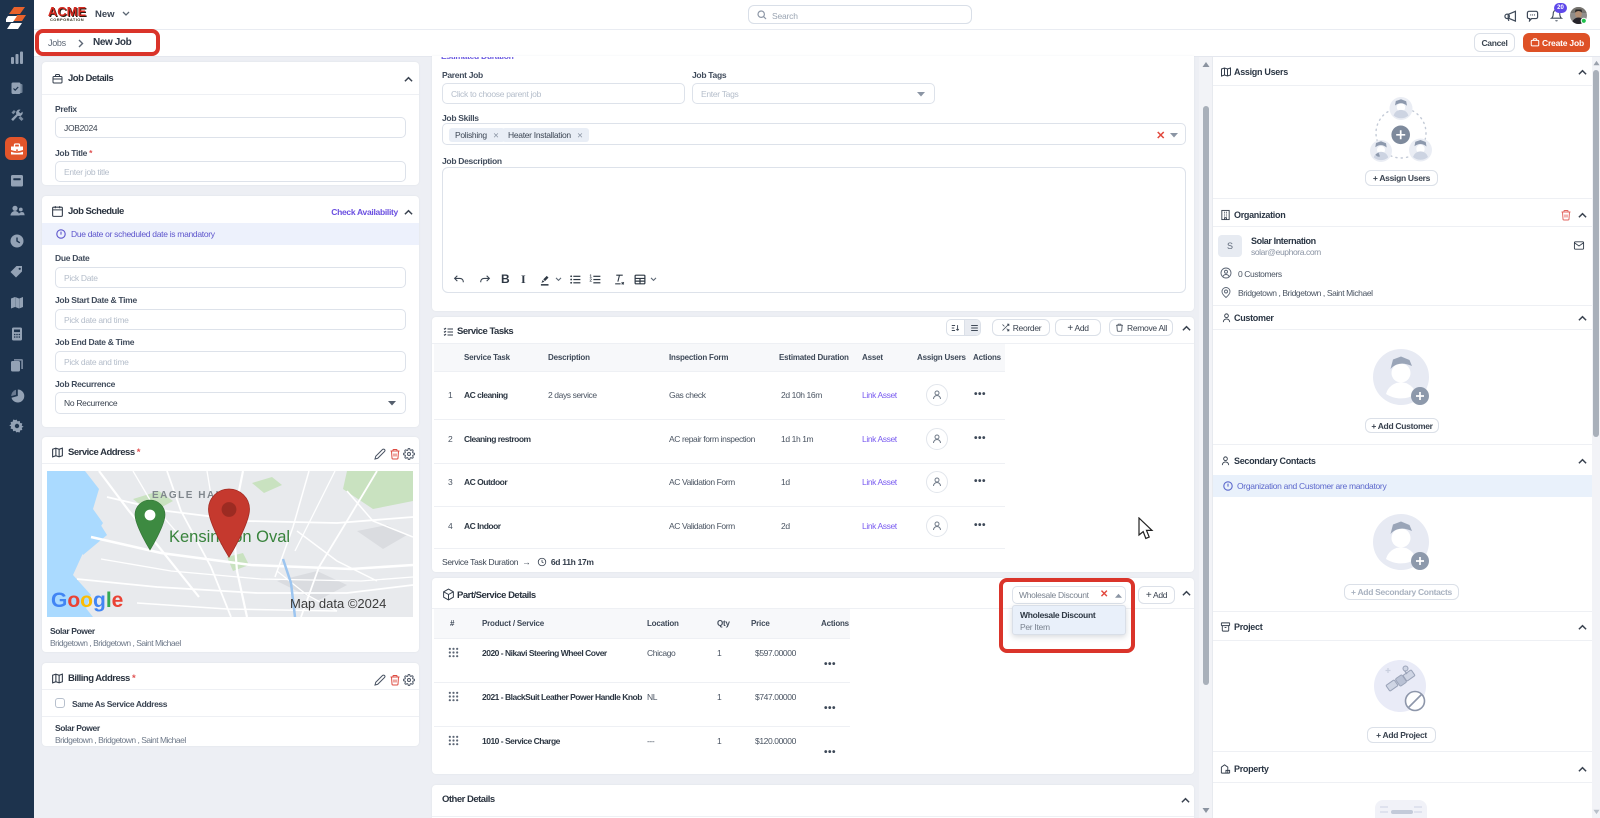 This screenshot has height=818, width=1600. Describe the element at coordinates (591, 280) in the screenshot. I see `svg-text: 2` at that location.